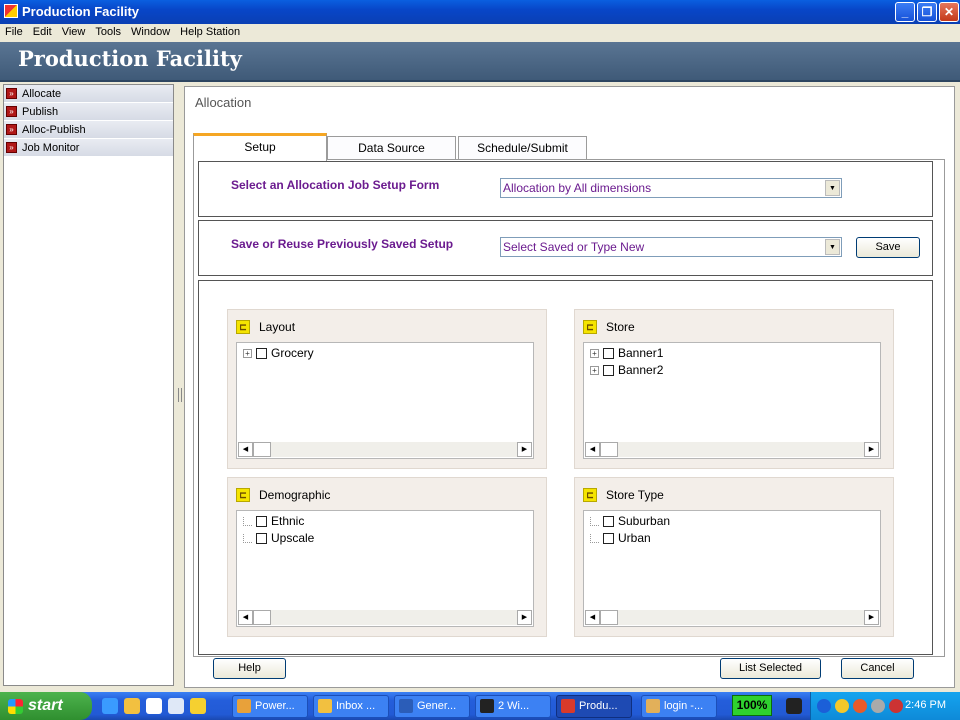 The width and height of the screenshot is (960, 720). Describe the element at coordinates (860, 706) in the screenshot. I see `antivirus-icon` at that location.